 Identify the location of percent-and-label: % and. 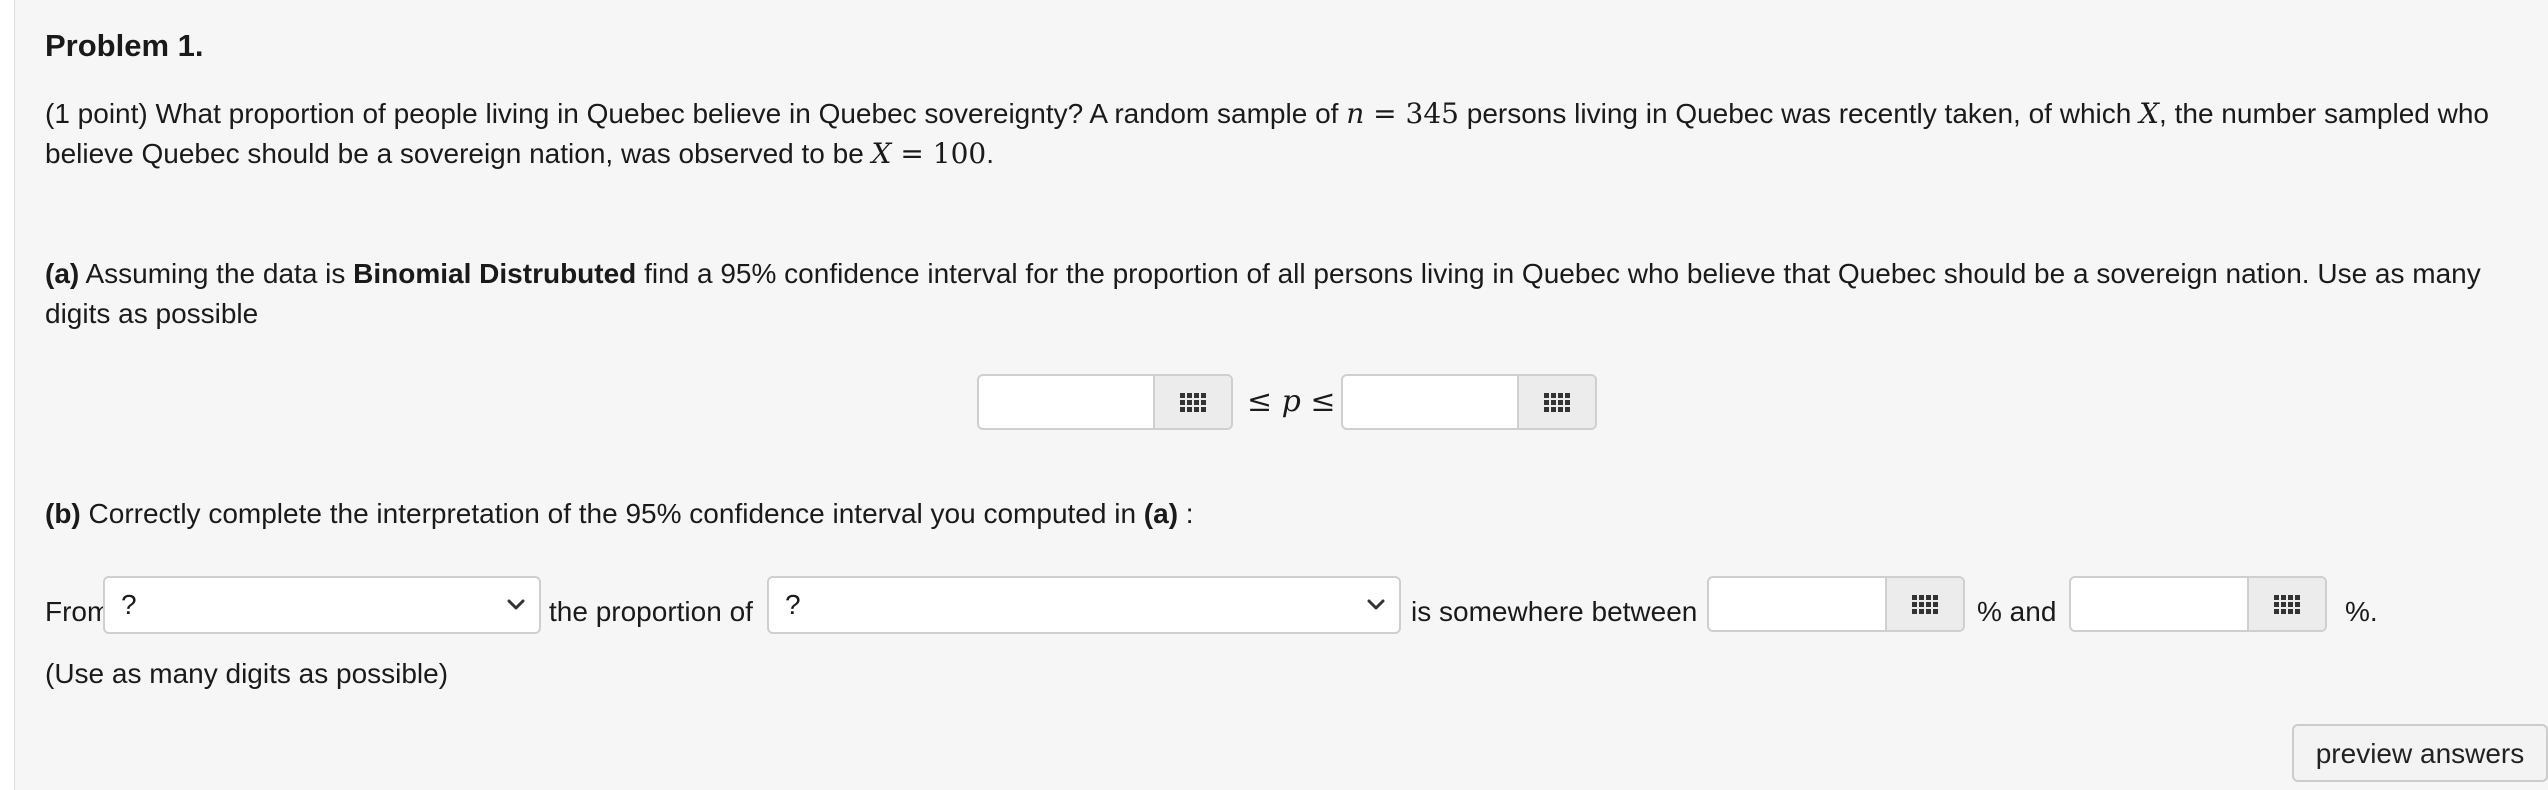
(2017, 611).